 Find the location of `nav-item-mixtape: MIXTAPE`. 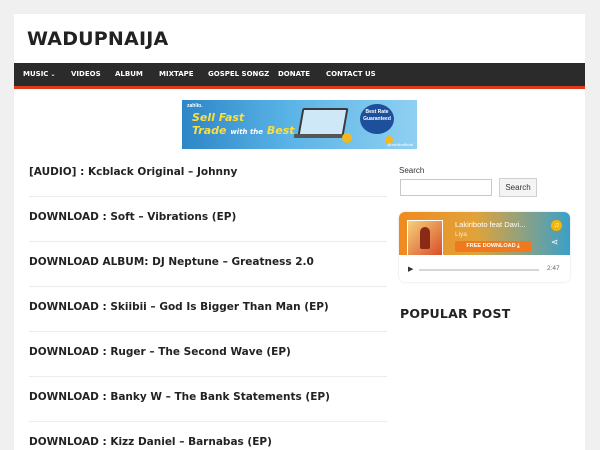

nav-item-mixtape: MIXTAPE is located at coordinates (176, 74).